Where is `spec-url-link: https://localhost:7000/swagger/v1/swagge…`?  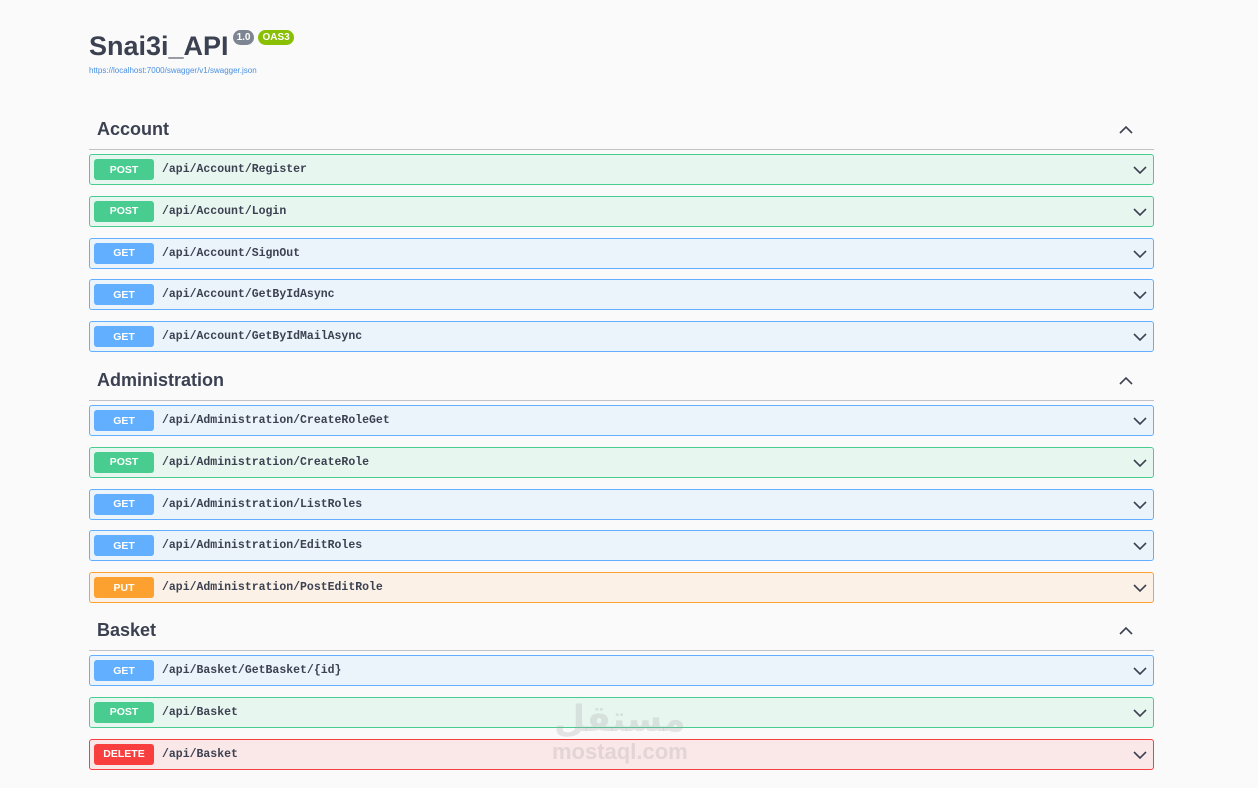
spec-url-link: https://localhost:7000/swagger/v1/swagge… is located at coordinates (191, 70).